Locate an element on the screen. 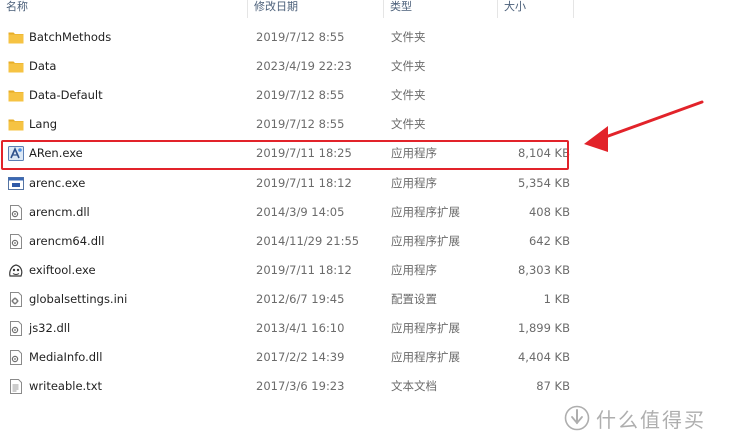 This screenshot has width=732, height=446. file-name: globalsettings.ini is located at coordinates (78, 298).